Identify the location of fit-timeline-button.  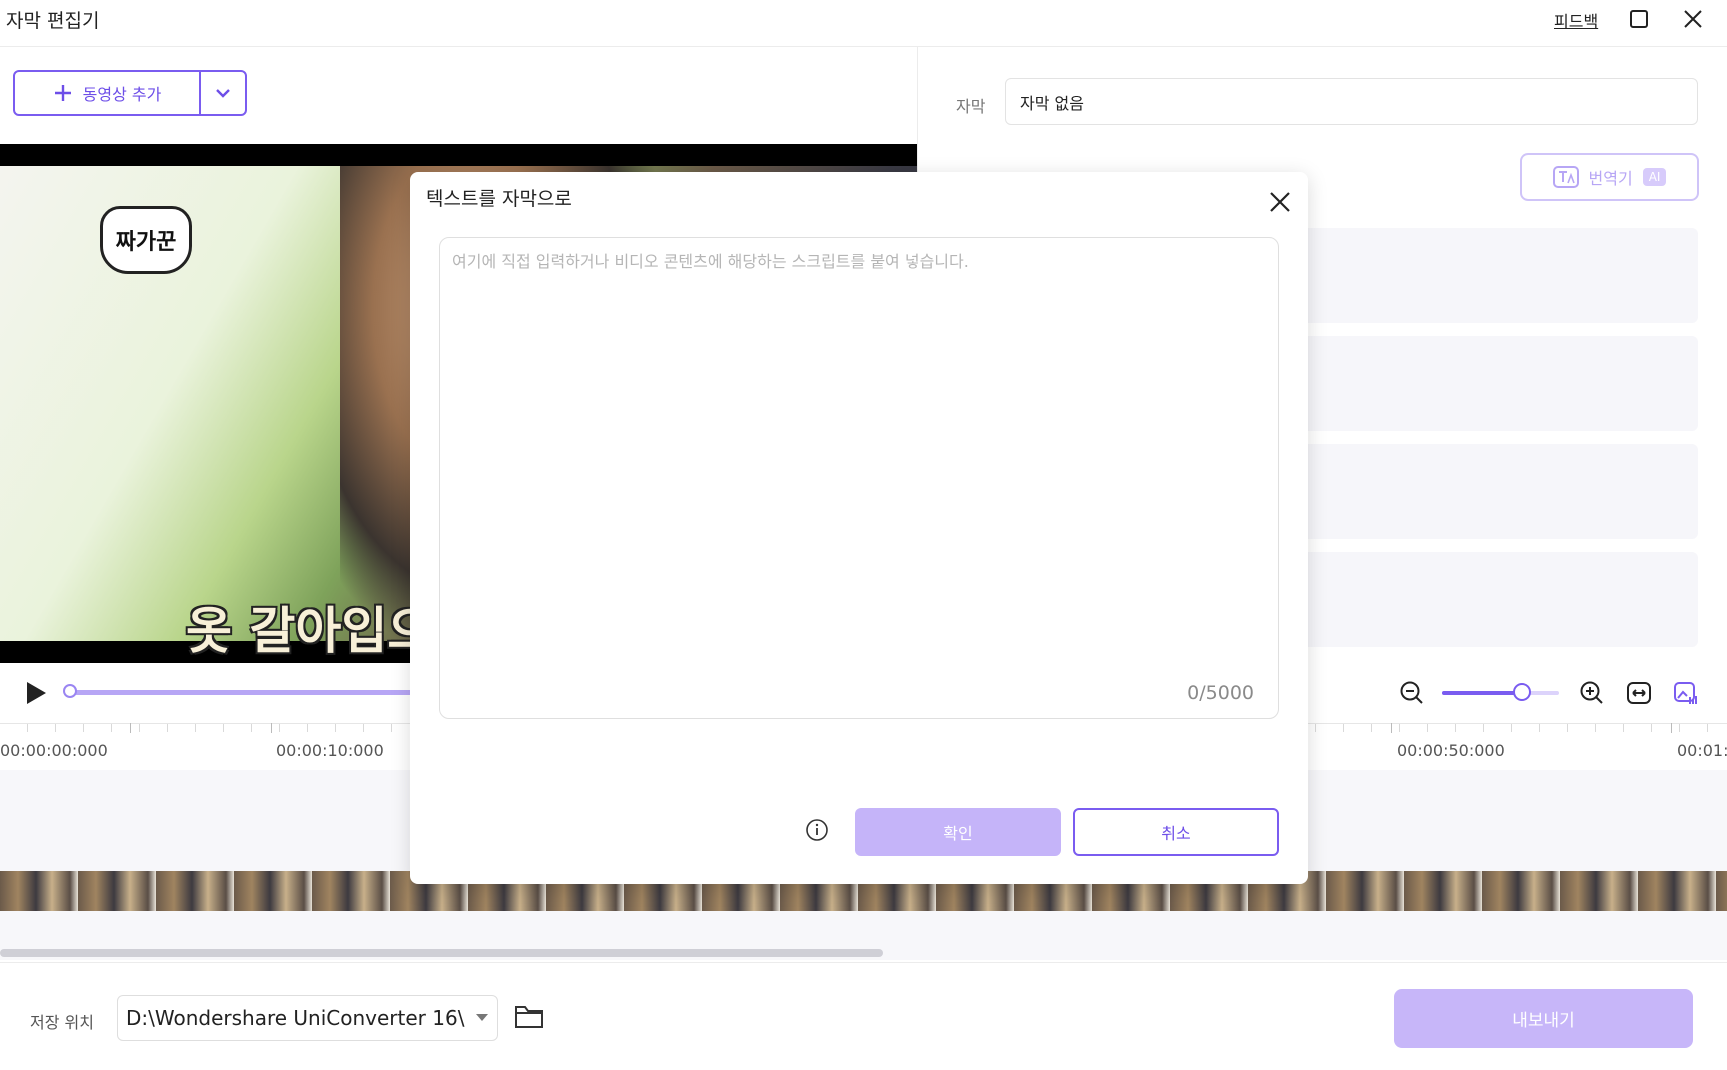
(1639, 693).